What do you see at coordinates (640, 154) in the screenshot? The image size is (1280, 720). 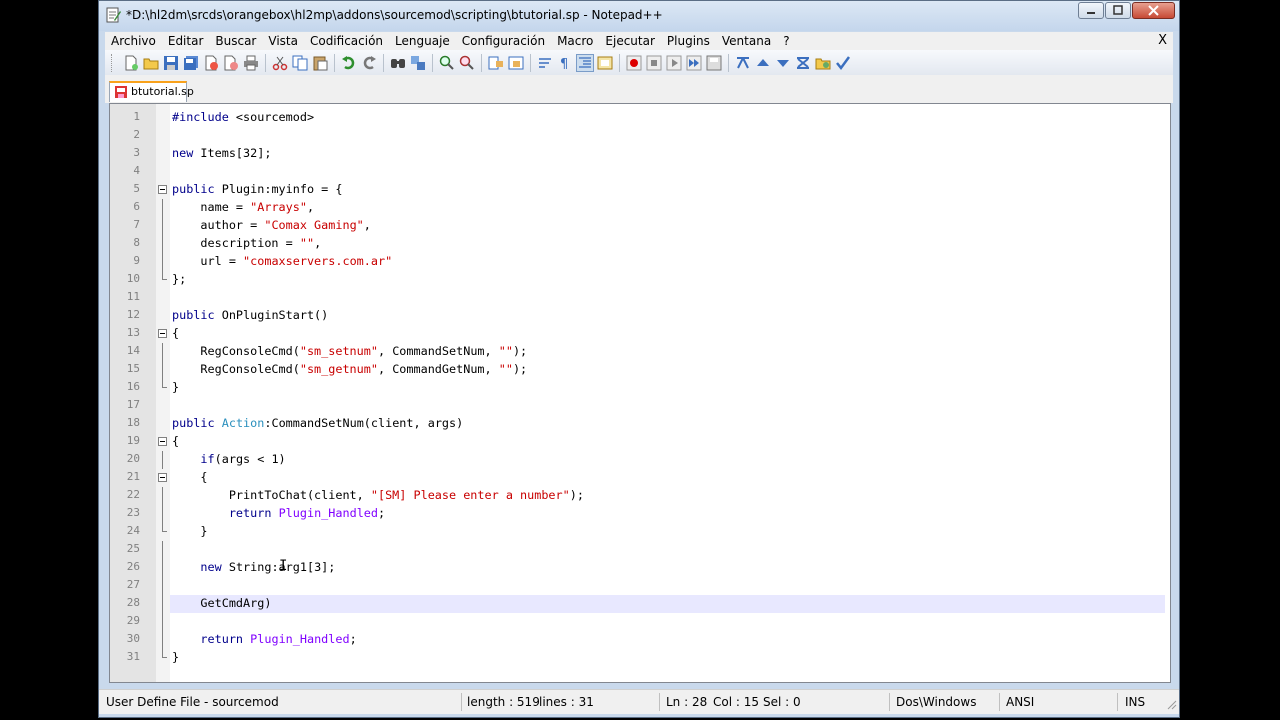 I see `code-line: 3 new Items[32];` at bounding box center [640, 154].